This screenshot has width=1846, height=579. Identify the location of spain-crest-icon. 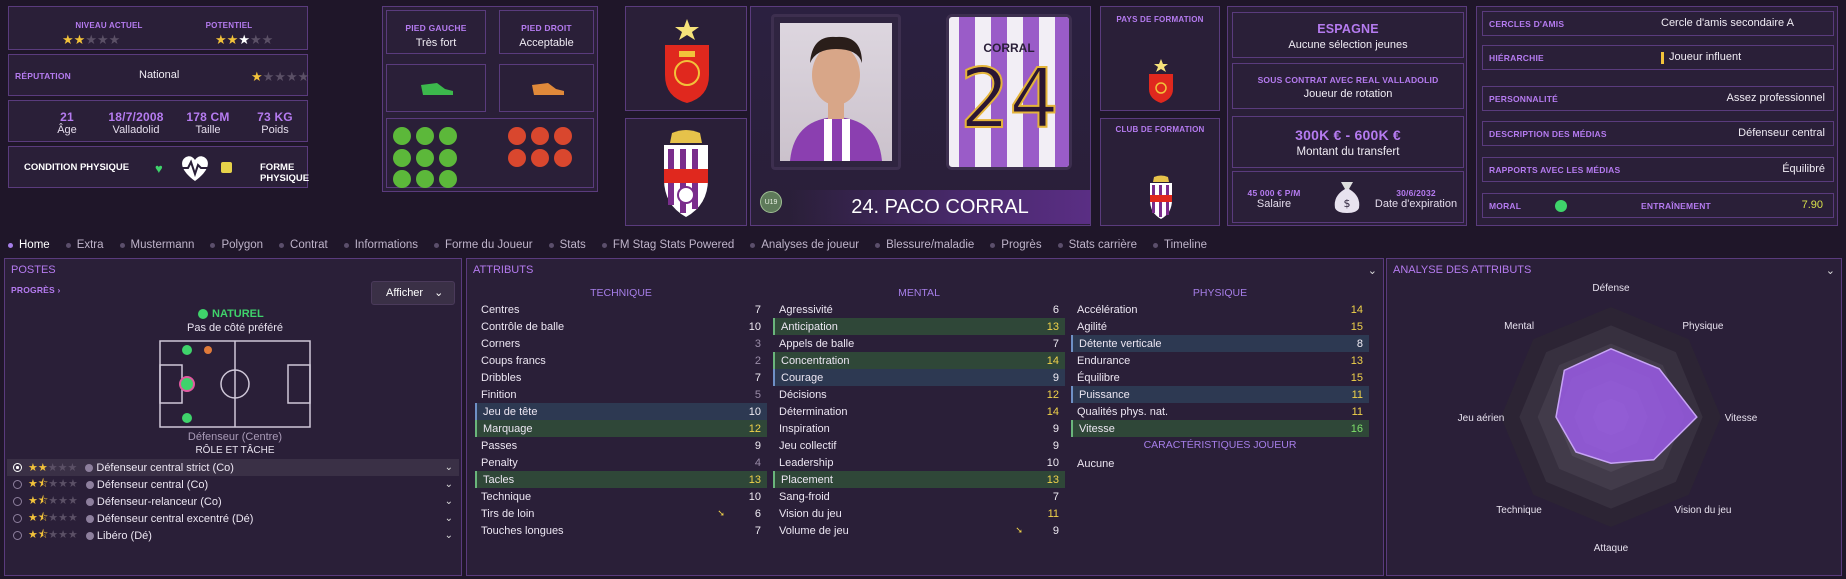
(687, 63).